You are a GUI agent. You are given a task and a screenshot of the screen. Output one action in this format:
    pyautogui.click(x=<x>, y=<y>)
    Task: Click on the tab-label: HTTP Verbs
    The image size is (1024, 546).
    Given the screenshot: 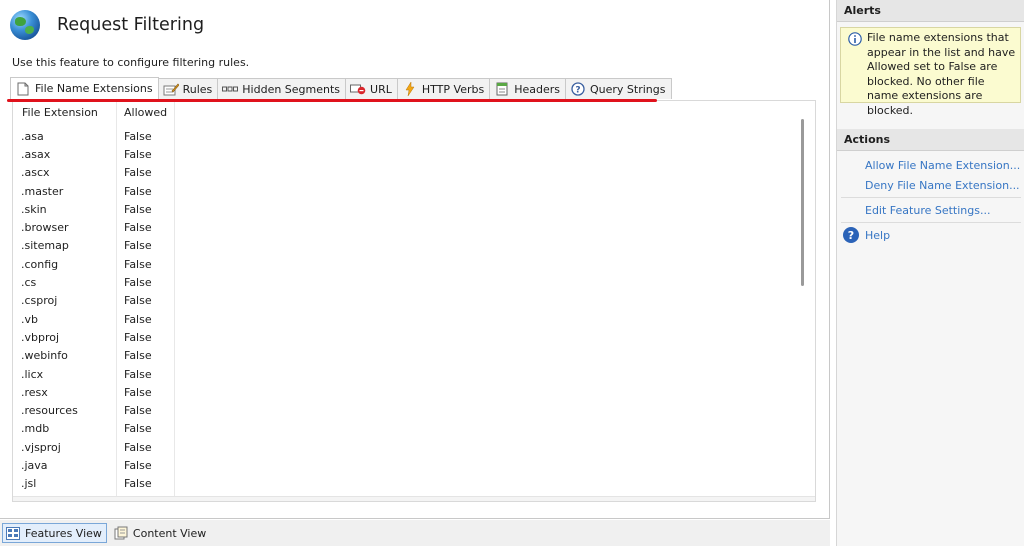 What is the action you would take?
    pyautogui.click(x=453, y=89)
    